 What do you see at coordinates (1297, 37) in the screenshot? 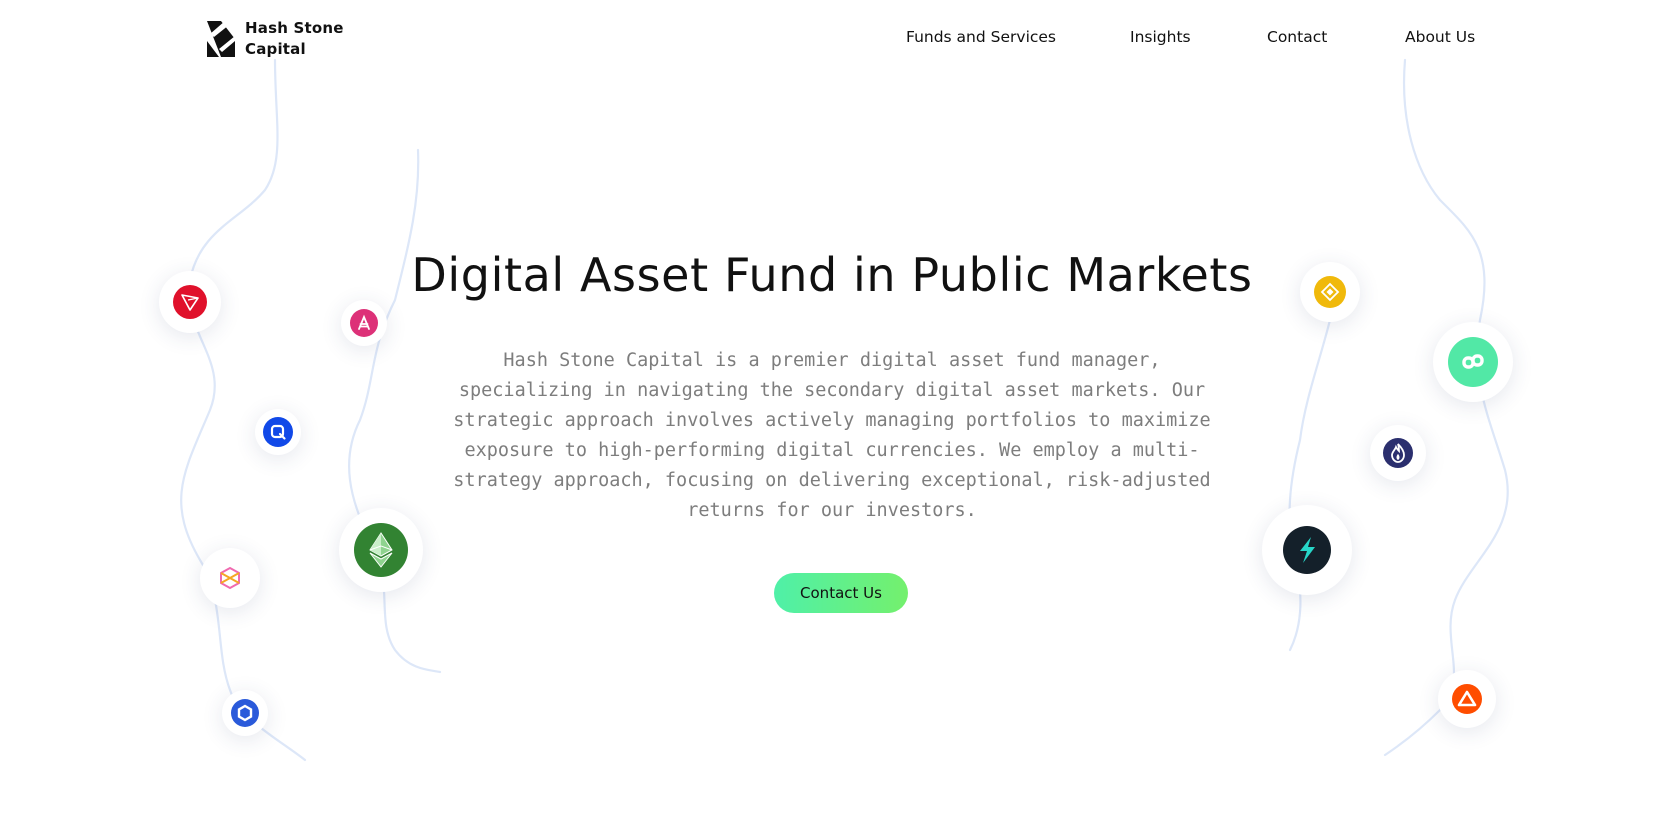
I see `nav-contact: Contact` at bounding box center [1297, 37].